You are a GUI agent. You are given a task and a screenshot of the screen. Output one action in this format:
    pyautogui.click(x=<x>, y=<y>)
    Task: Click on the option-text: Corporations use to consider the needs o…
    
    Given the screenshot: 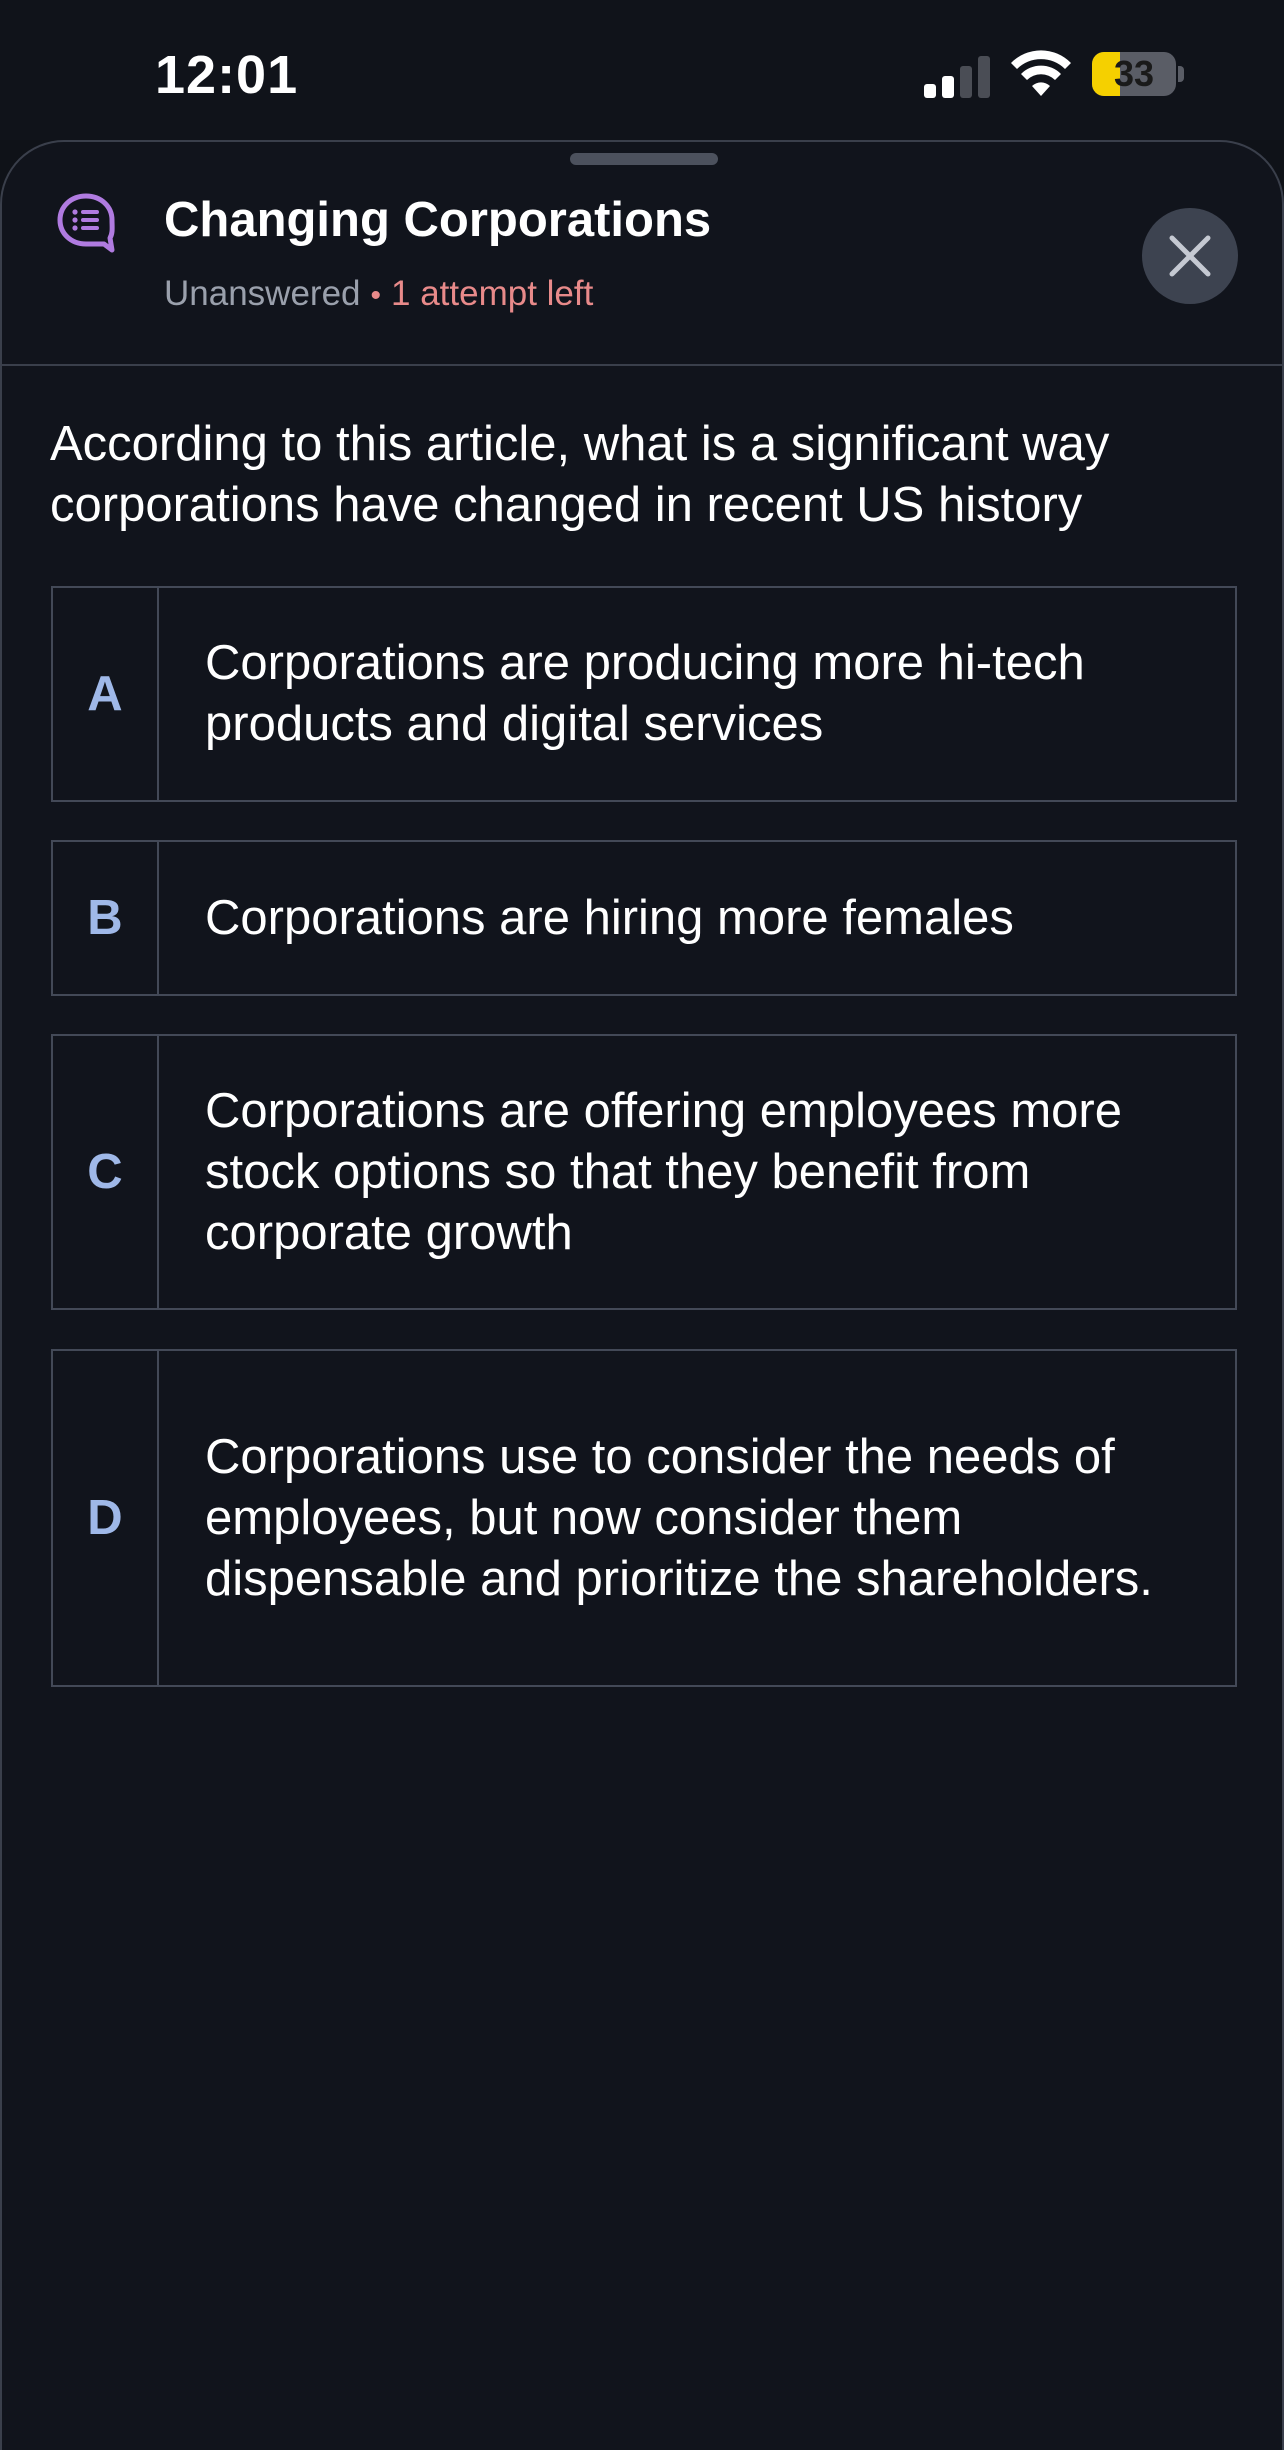 What is the action you would take?
    pyautogui.click(x=679, y=1517)
    